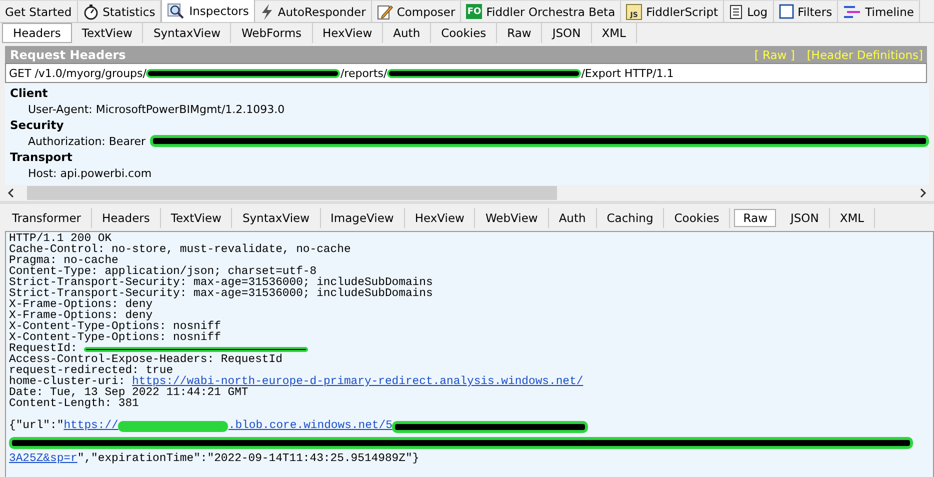 The width and height of the screenshot is (934, 477). Describe the element at coordinates (43, 459) in the screenshot. I see `link: 3A25Z&sp=r` at that location.